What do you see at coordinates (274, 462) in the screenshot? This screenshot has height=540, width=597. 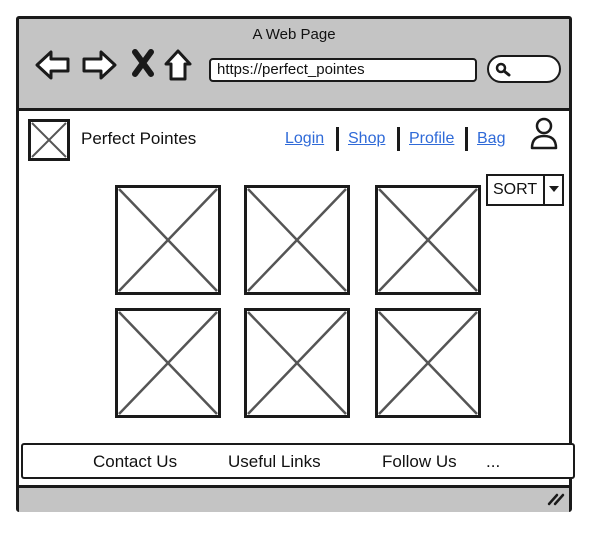 I see `footer-useful-links: Useful Links` at bounding box center [274, 462].